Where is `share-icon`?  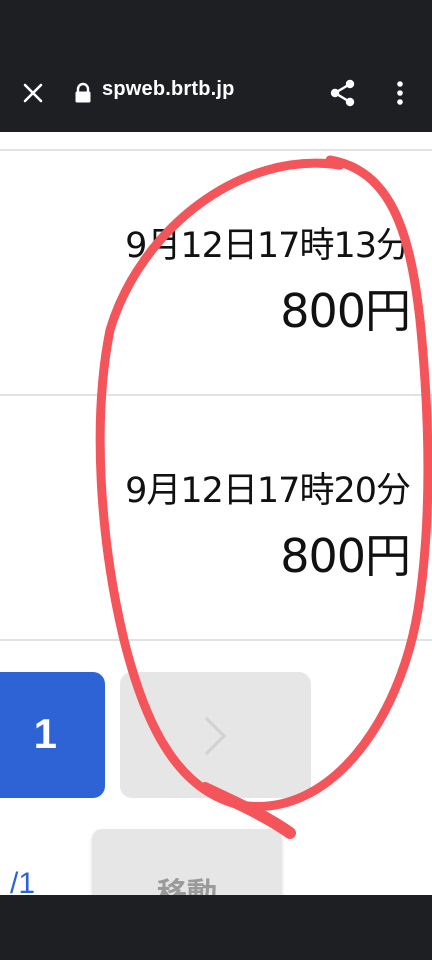
share-icon is located at coordinates (343, 93).